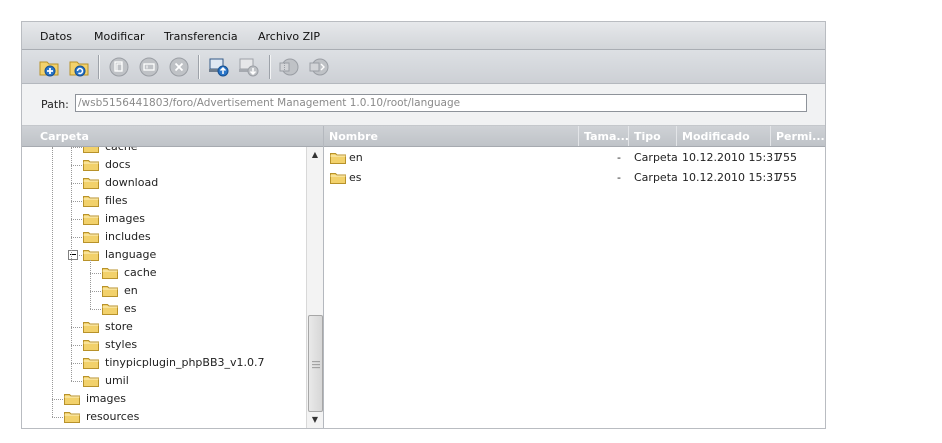 Image resolution: width=942 pixels, height=443 pixels. Describe the element at coordinates (132, 182) in the screenshot. I see `tree-item-label: download` at that location.